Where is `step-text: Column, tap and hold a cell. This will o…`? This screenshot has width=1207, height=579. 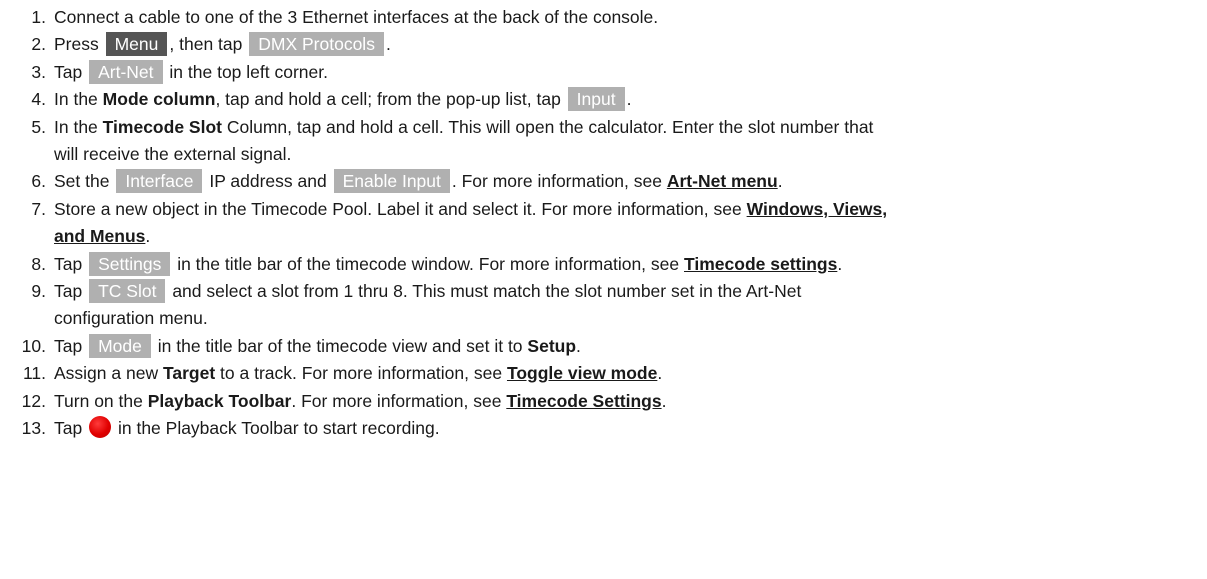 step-text: Column, tap and hold a cell. This will o… is located at coordinates (550, 126).